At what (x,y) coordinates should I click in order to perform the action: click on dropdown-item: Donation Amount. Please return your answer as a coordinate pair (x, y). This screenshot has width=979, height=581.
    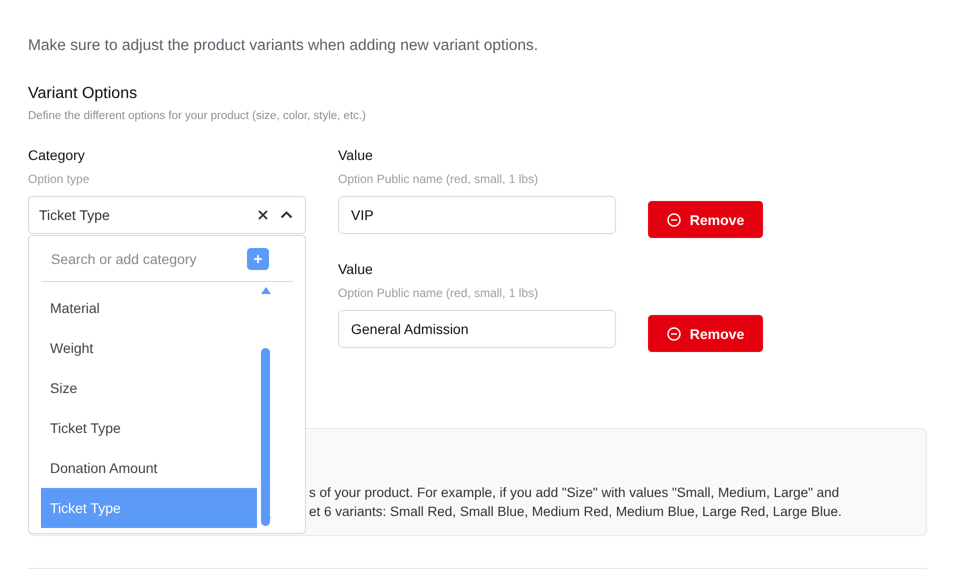
    Looking at the image, I should click on (149, 468).